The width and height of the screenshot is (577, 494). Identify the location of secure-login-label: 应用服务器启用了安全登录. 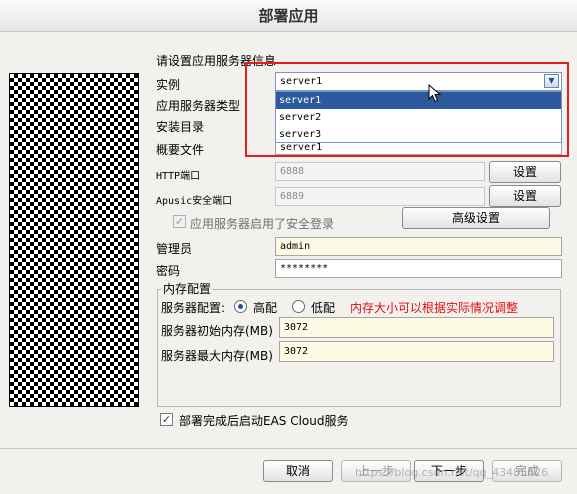
(262, 224).